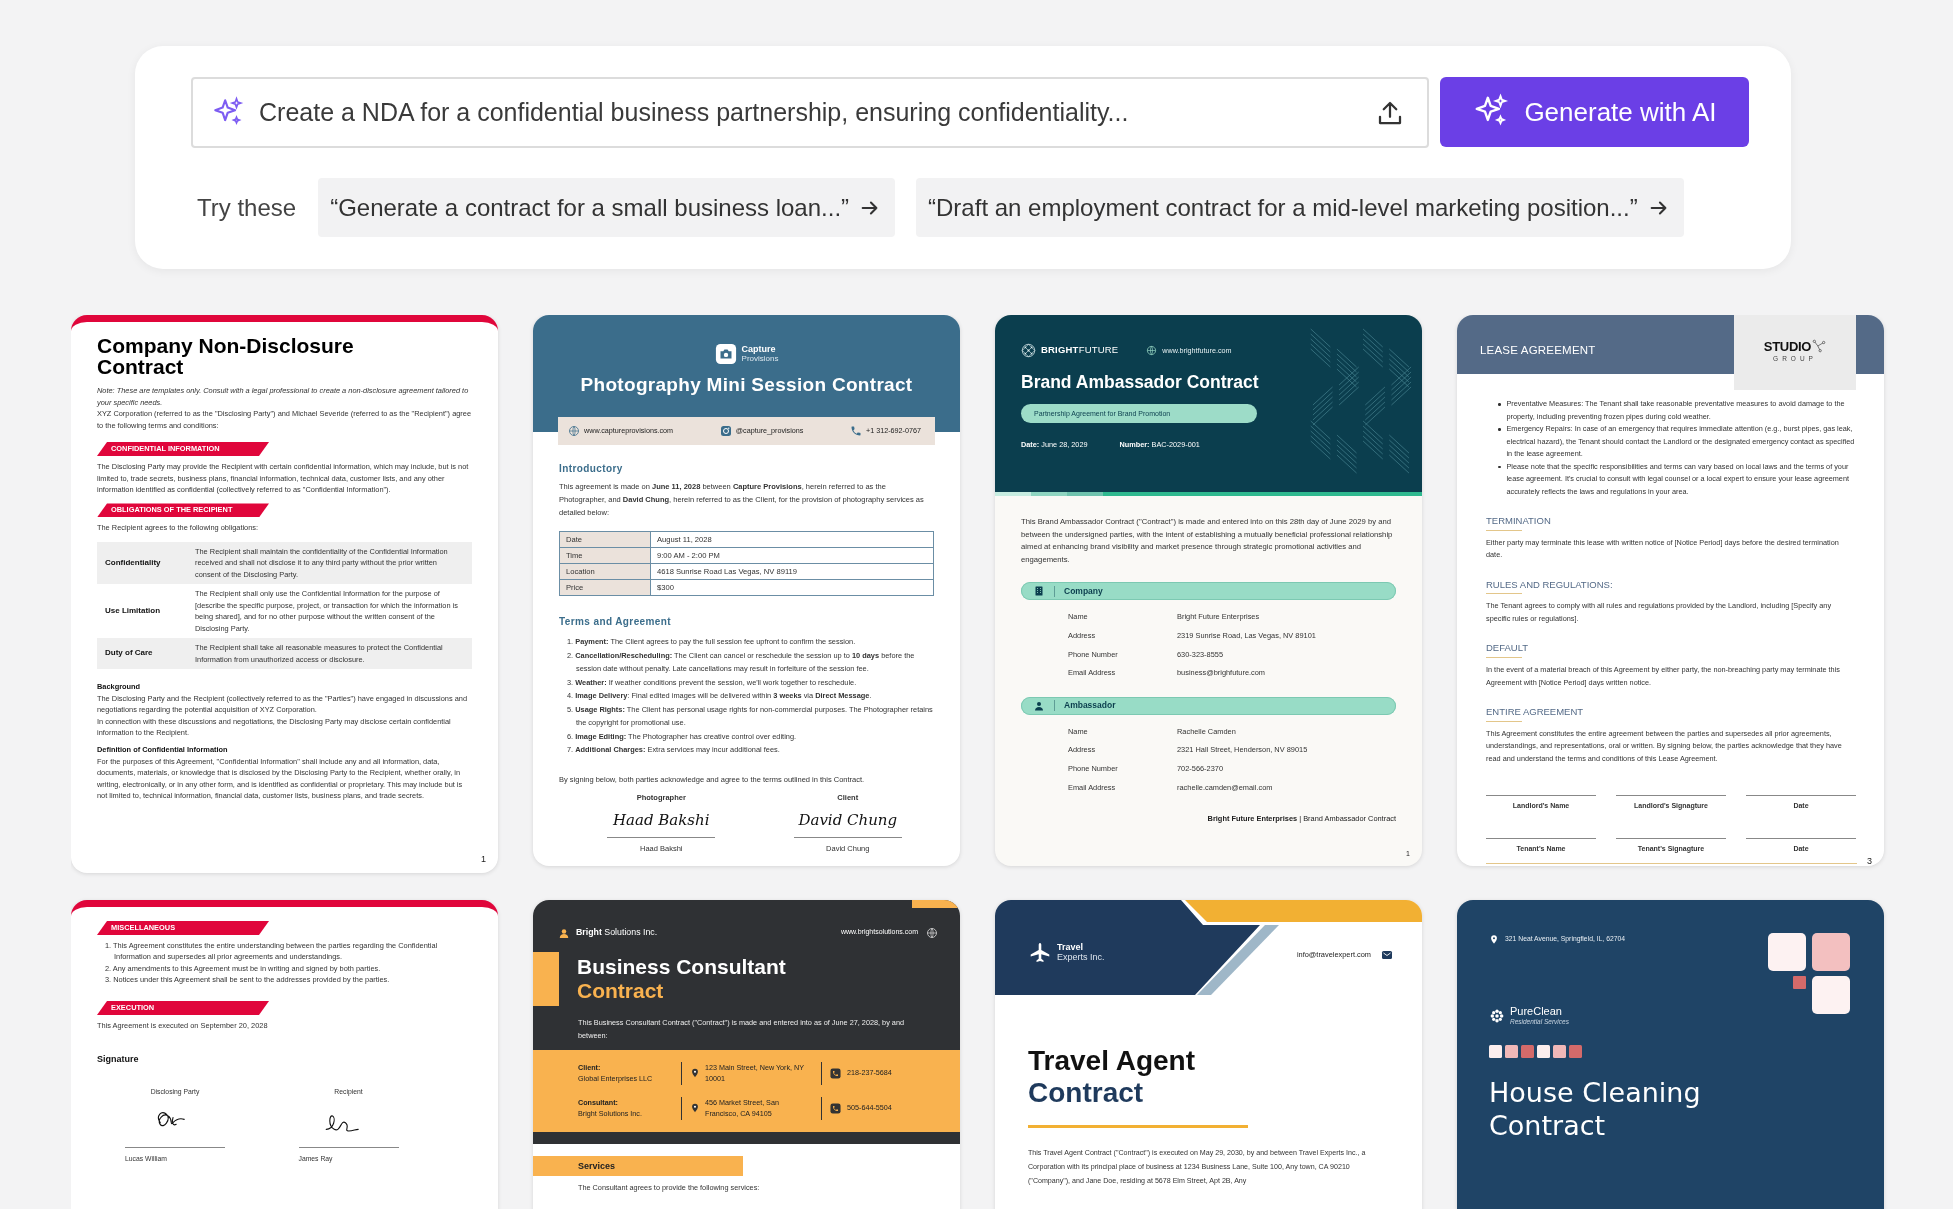  Describe the element at coordinates (638, 1165) in the screenshot. I see `section-heading-bar: Services` at that location.